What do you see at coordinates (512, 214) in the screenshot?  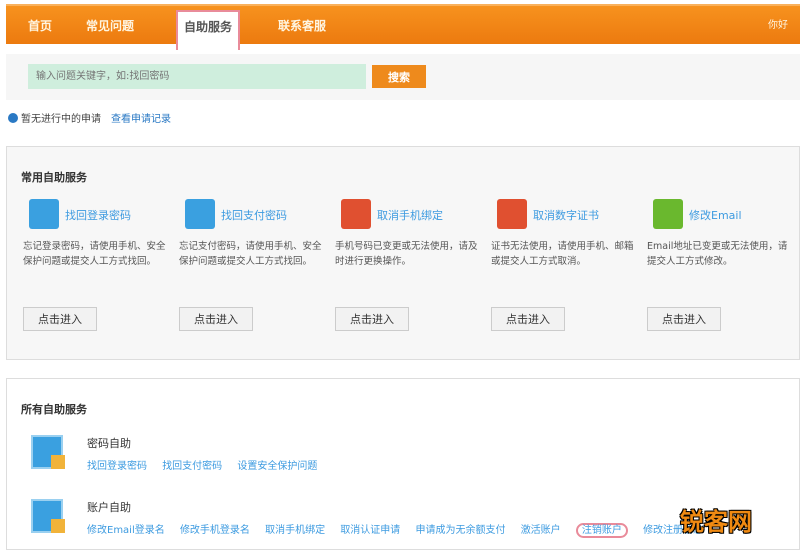 I see `cert-x-icon` at bounding box center [512, 214].